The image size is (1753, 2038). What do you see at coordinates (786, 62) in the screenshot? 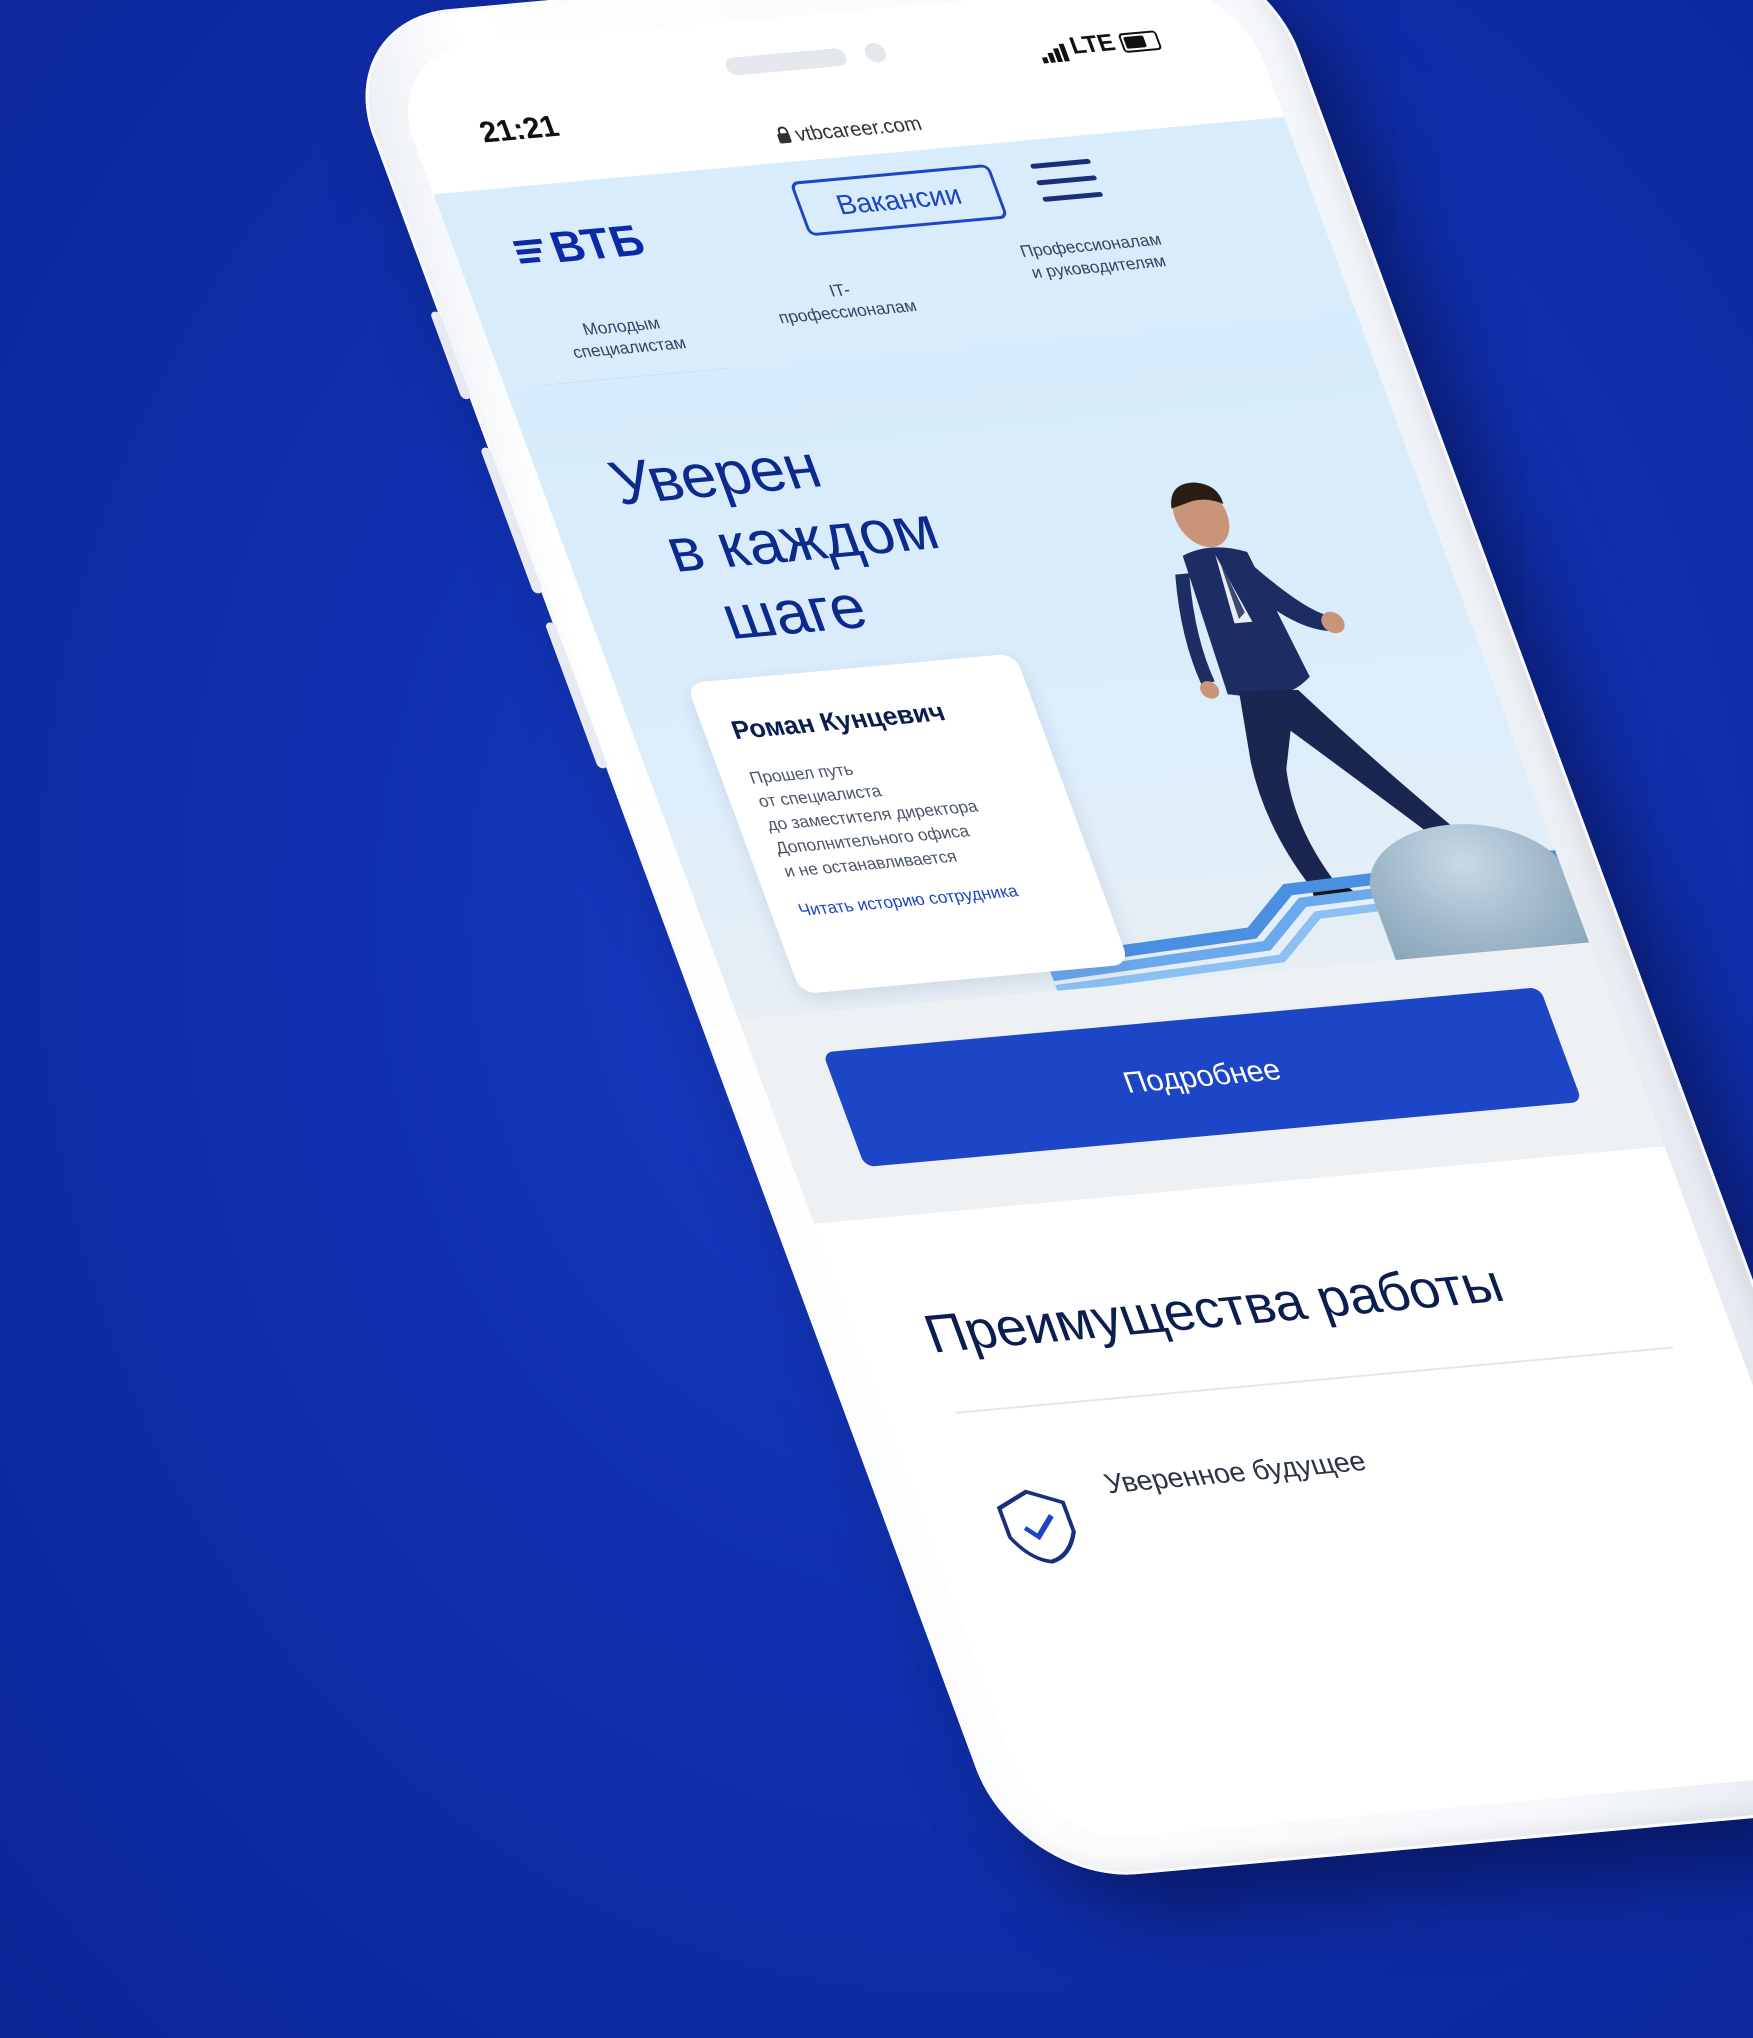
I see `speaker-grille` at bounding box center [786, 62].